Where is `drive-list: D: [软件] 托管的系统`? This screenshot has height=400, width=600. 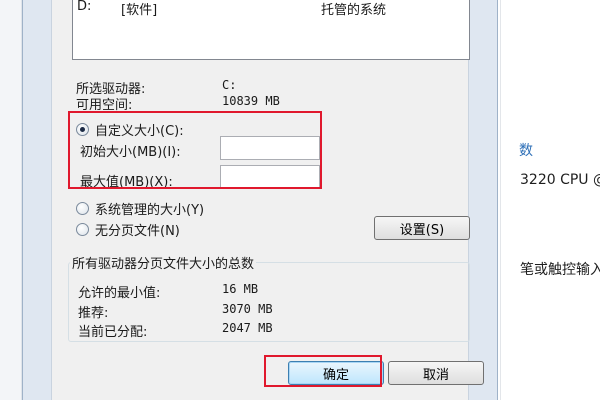
drive-list: D: [软件] 托管的系统 is located at coordinates (271, 30).